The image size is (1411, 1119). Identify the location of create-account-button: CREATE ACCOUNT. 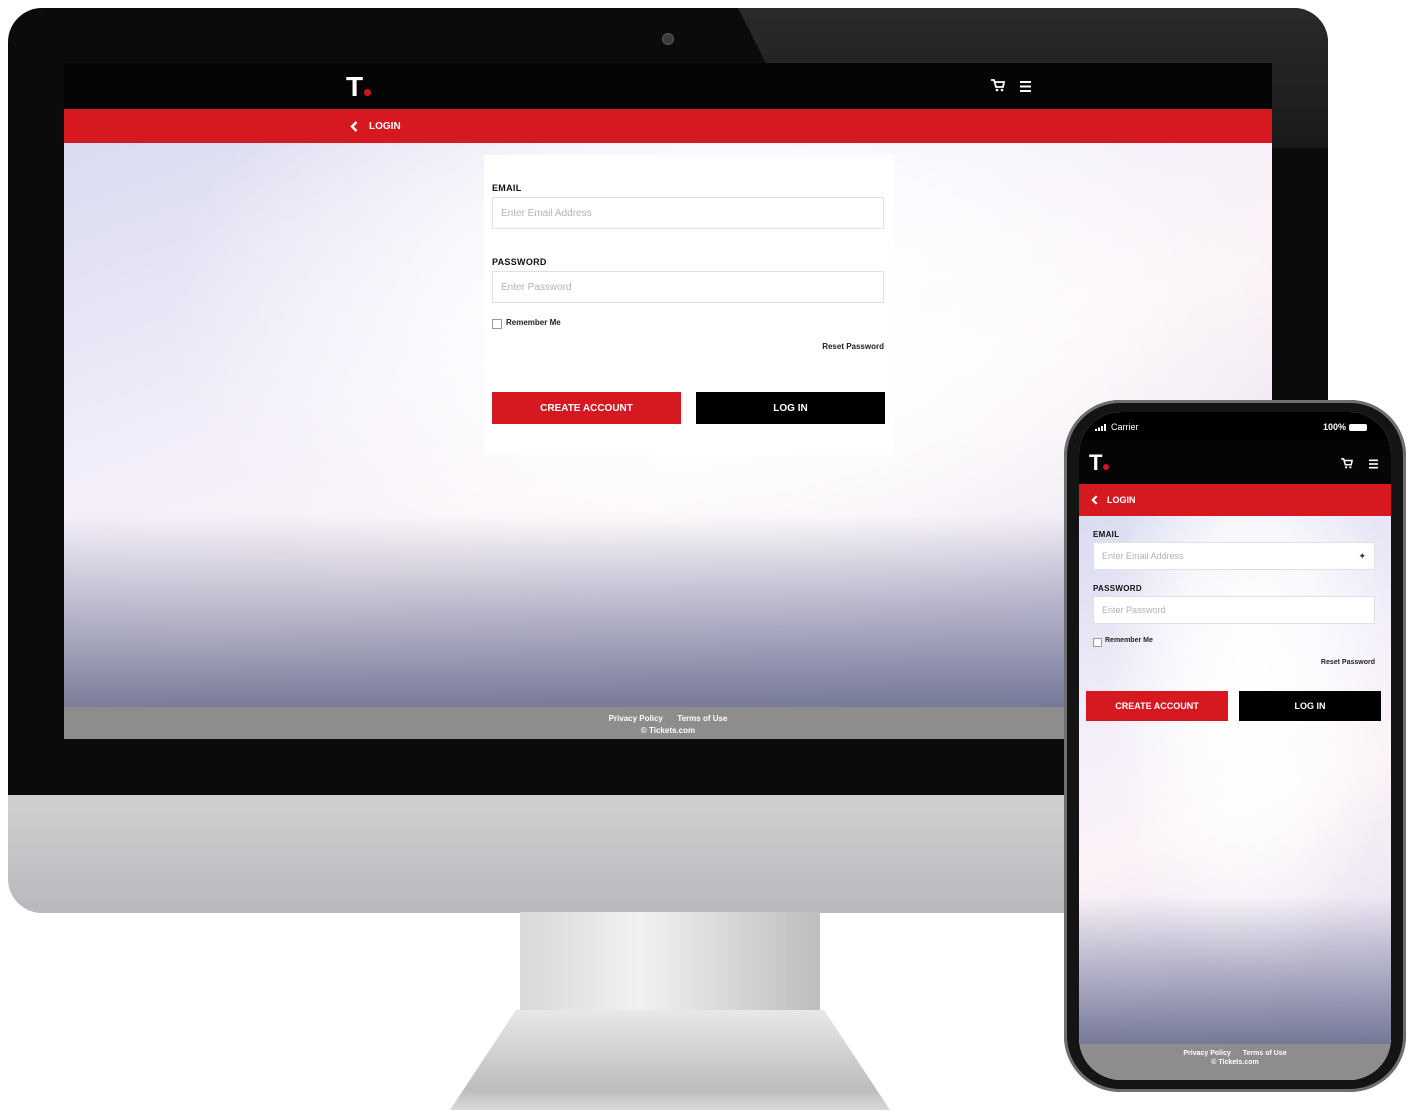
(586, 408).